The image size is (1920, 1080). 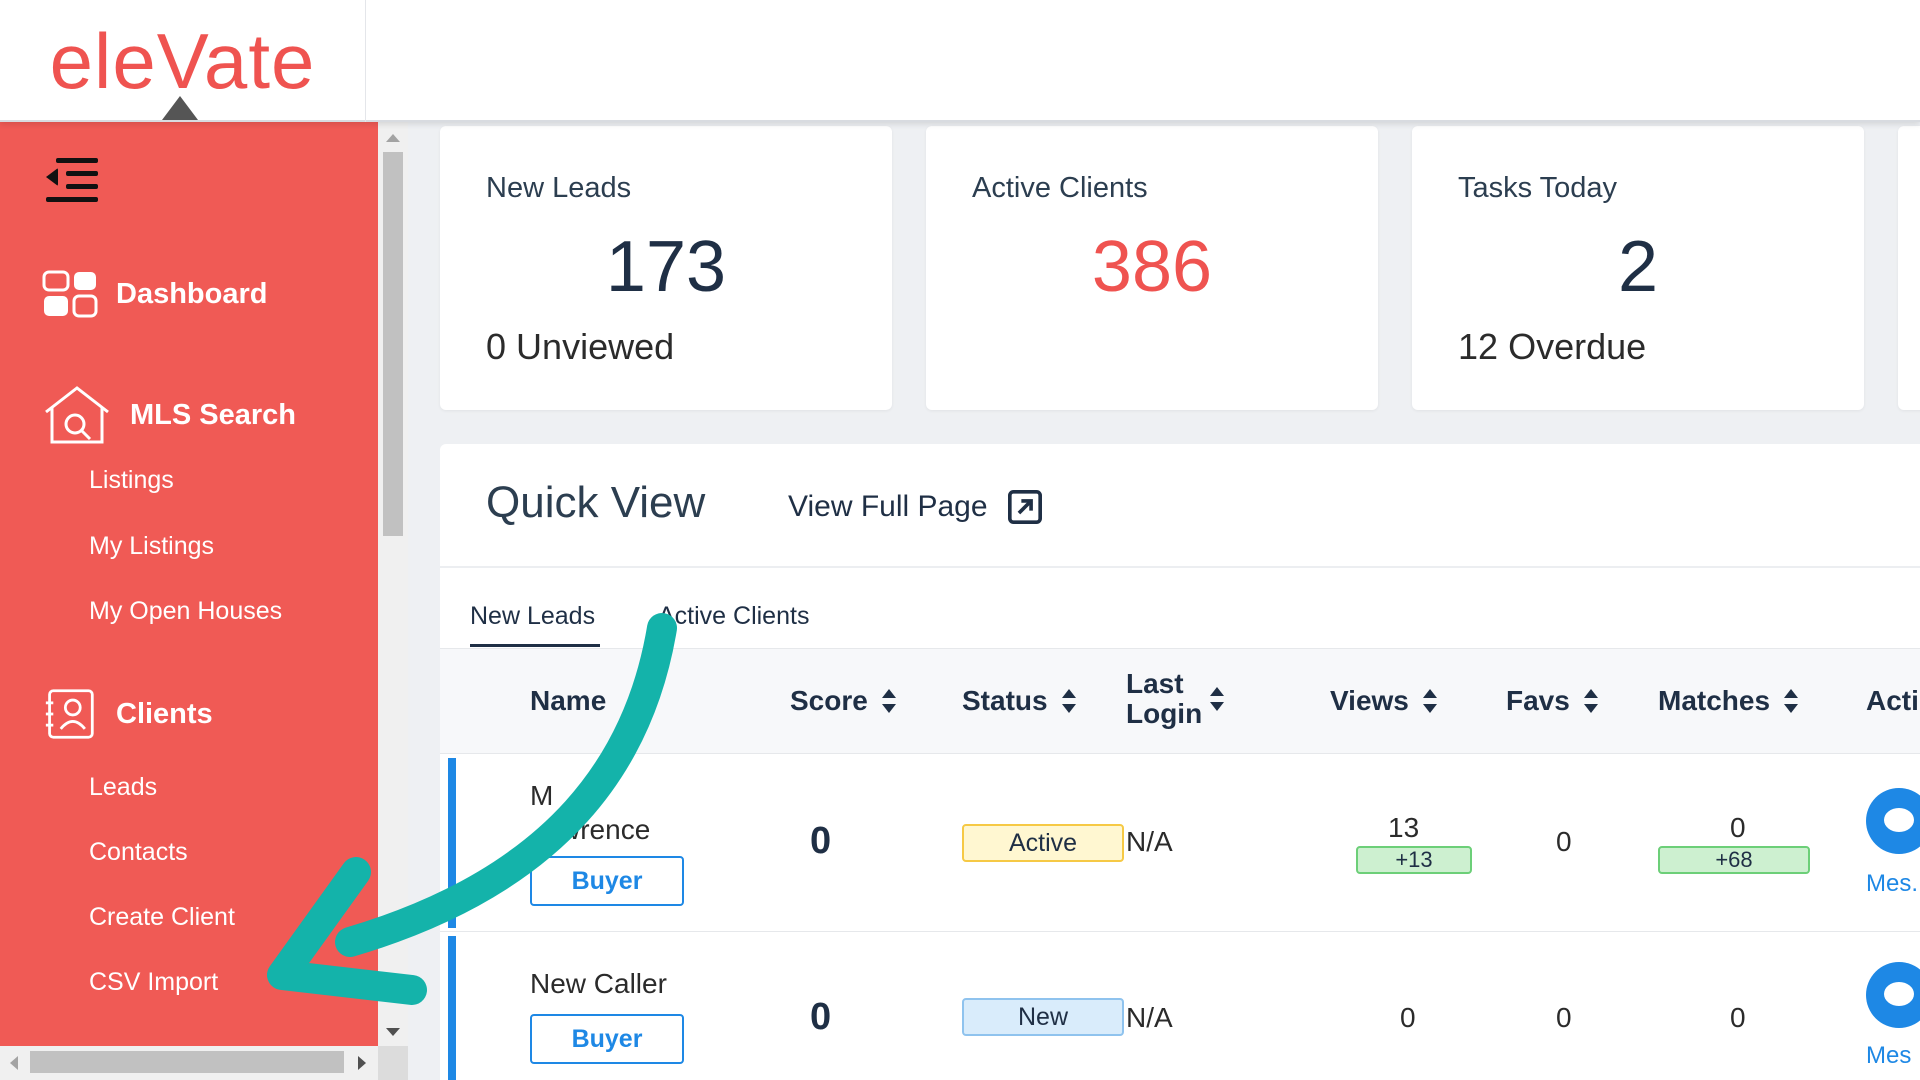 What do you see at coordinates (1043, 843) in the screenshot?
I see `status-badge: Active` at bounding box center [1043, 843].